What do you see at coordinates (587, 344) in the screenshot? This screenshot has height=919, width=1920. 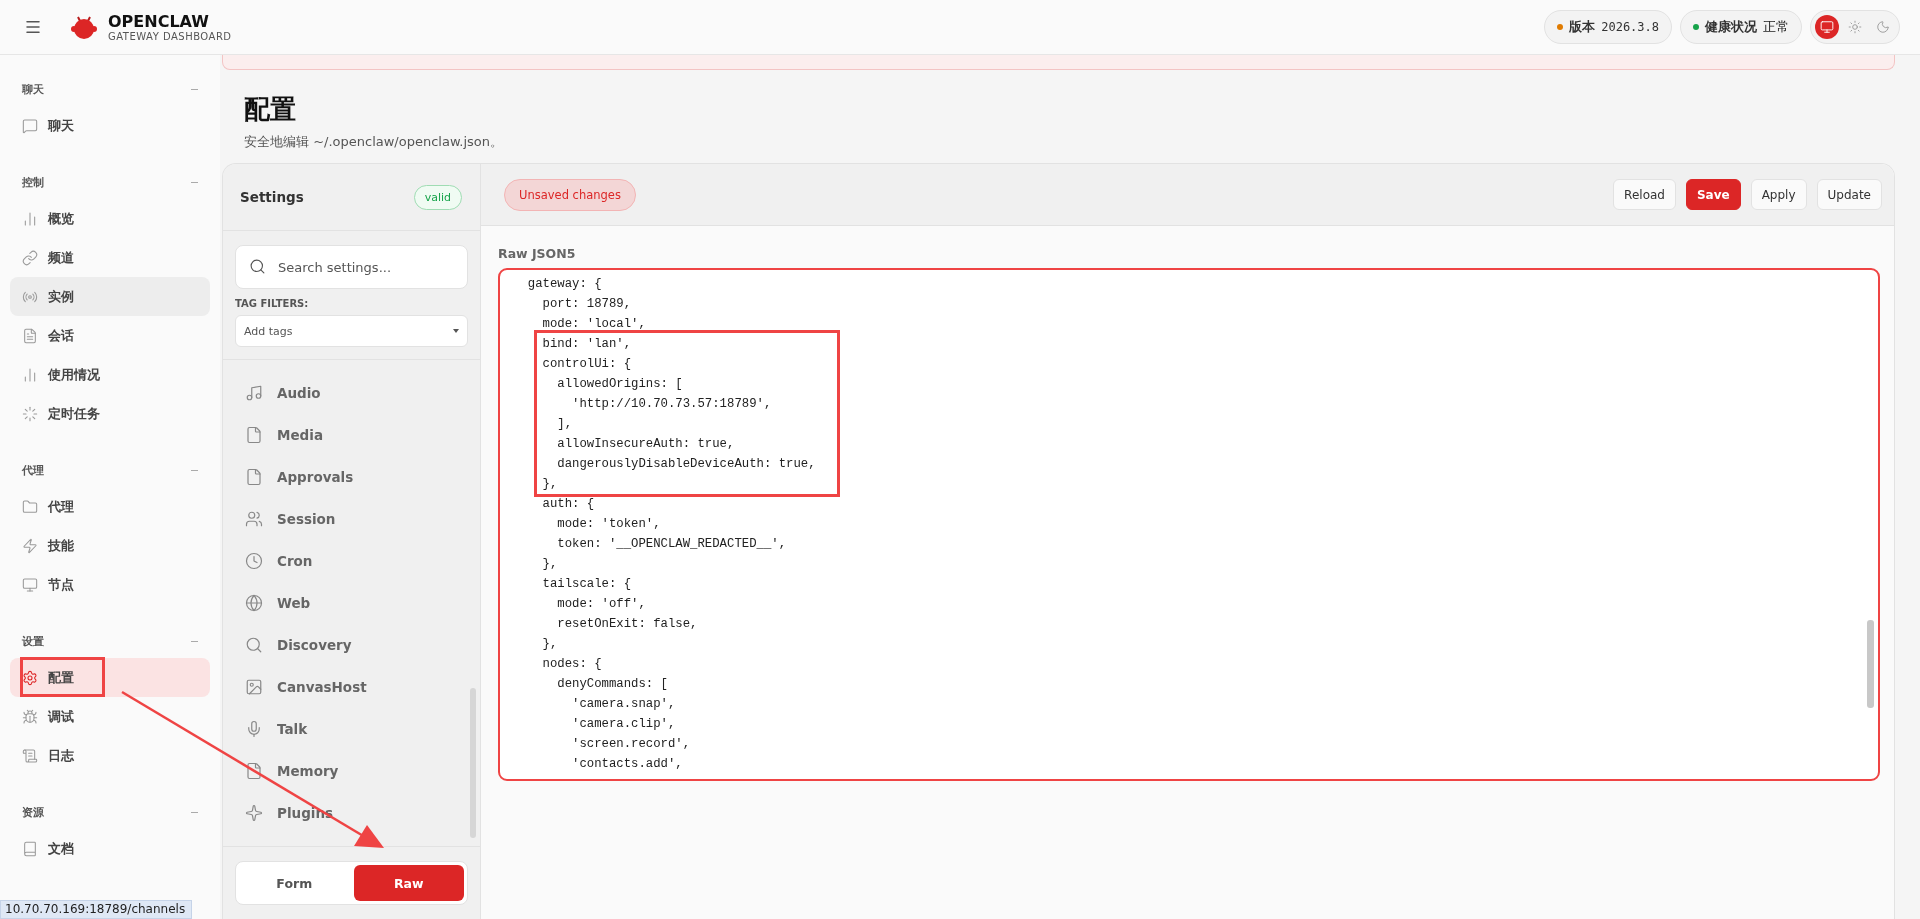 I see `code-line: bind: 'lan',` at bounding box center [587, 344].